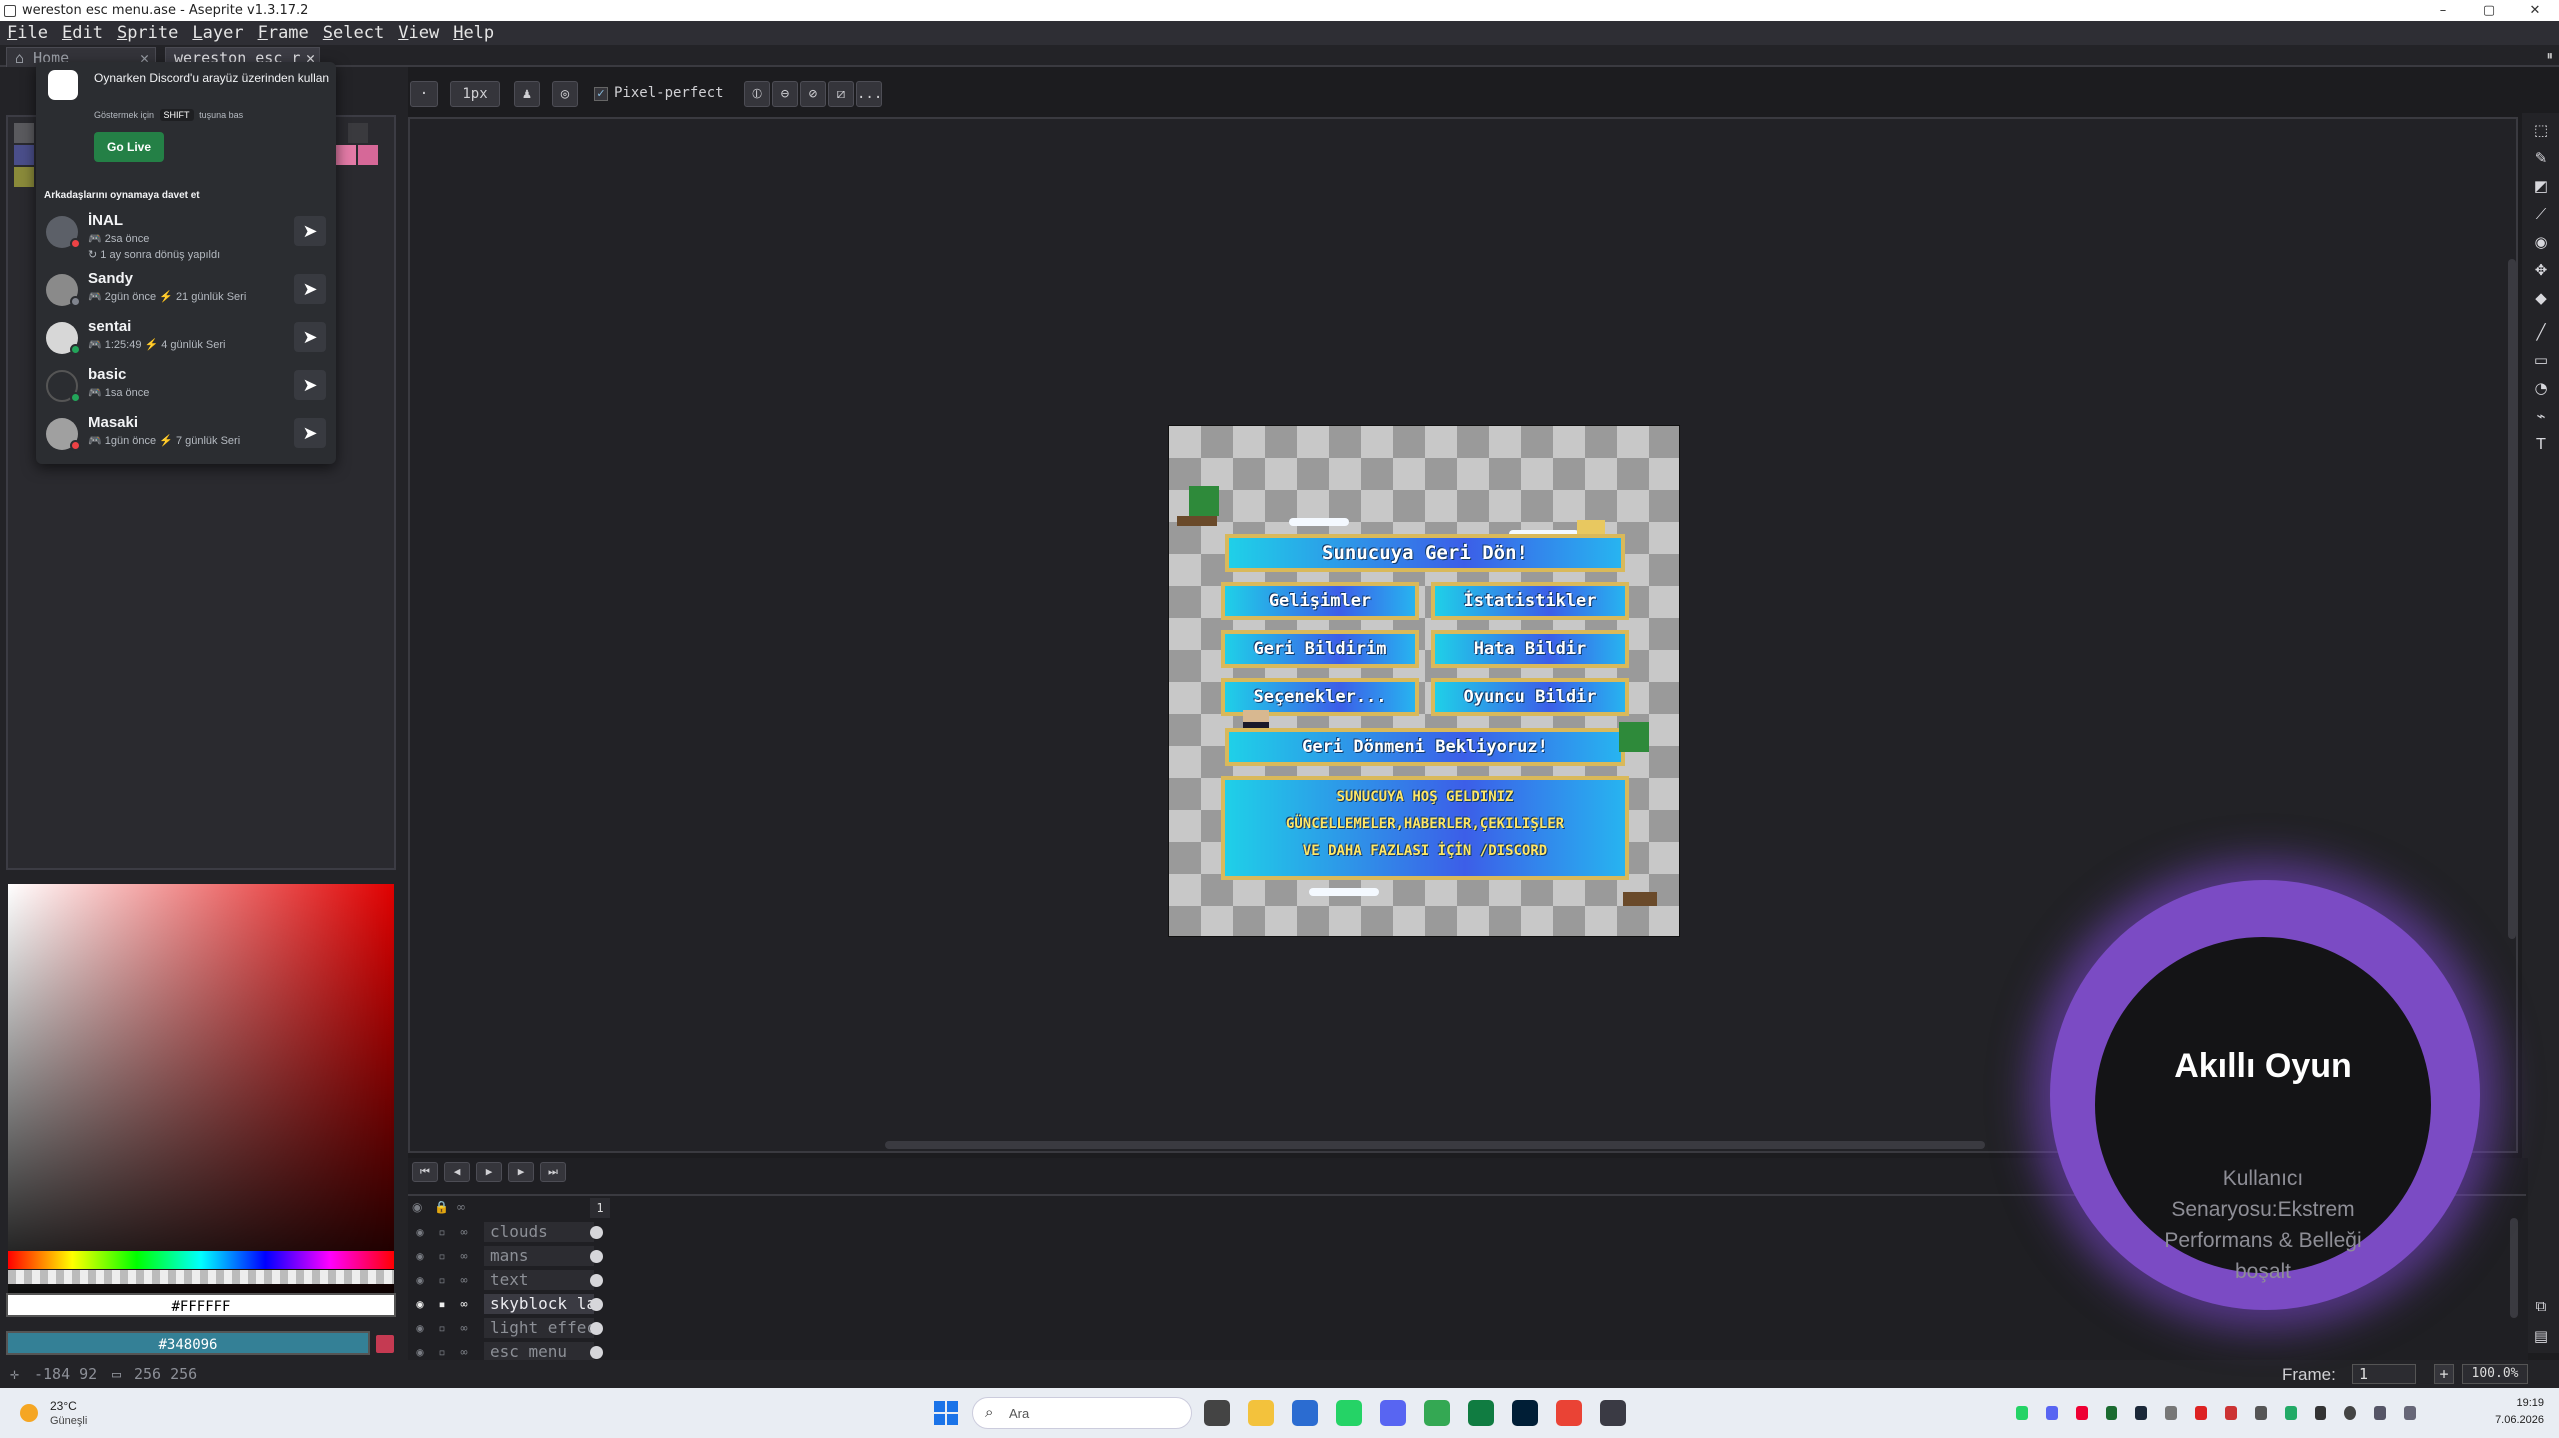 The height and width of the screenshot is (1438, 2559). I want to click on go-live-button: Go Live, so click(129, 147).